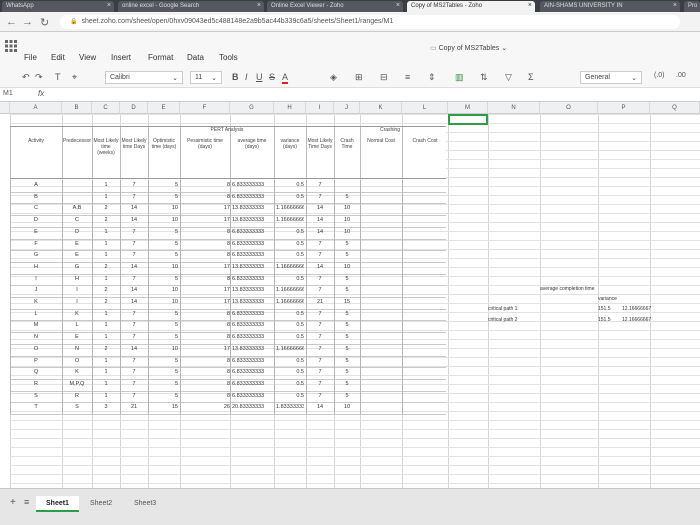  What do you see at coordinates (398, 5) in the screenshot?
I see `close-icon: ×` at bounding box center [398, 5].